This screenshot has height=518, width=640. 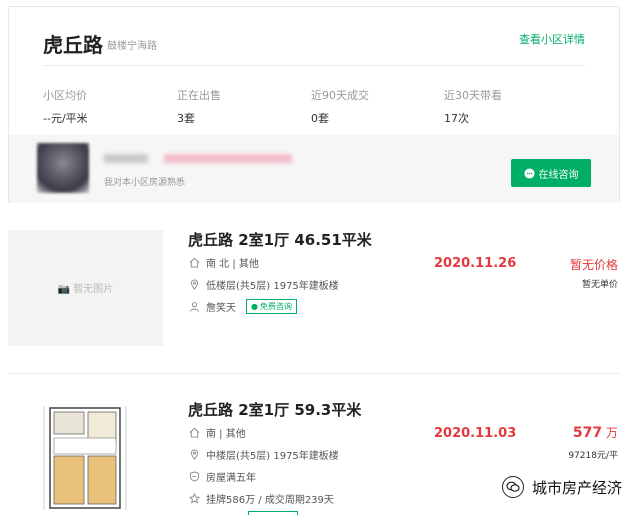 What do you see at coordinates (194, 499) in the screenshot?
I see `star-icon` at bounding box center [194, 499].